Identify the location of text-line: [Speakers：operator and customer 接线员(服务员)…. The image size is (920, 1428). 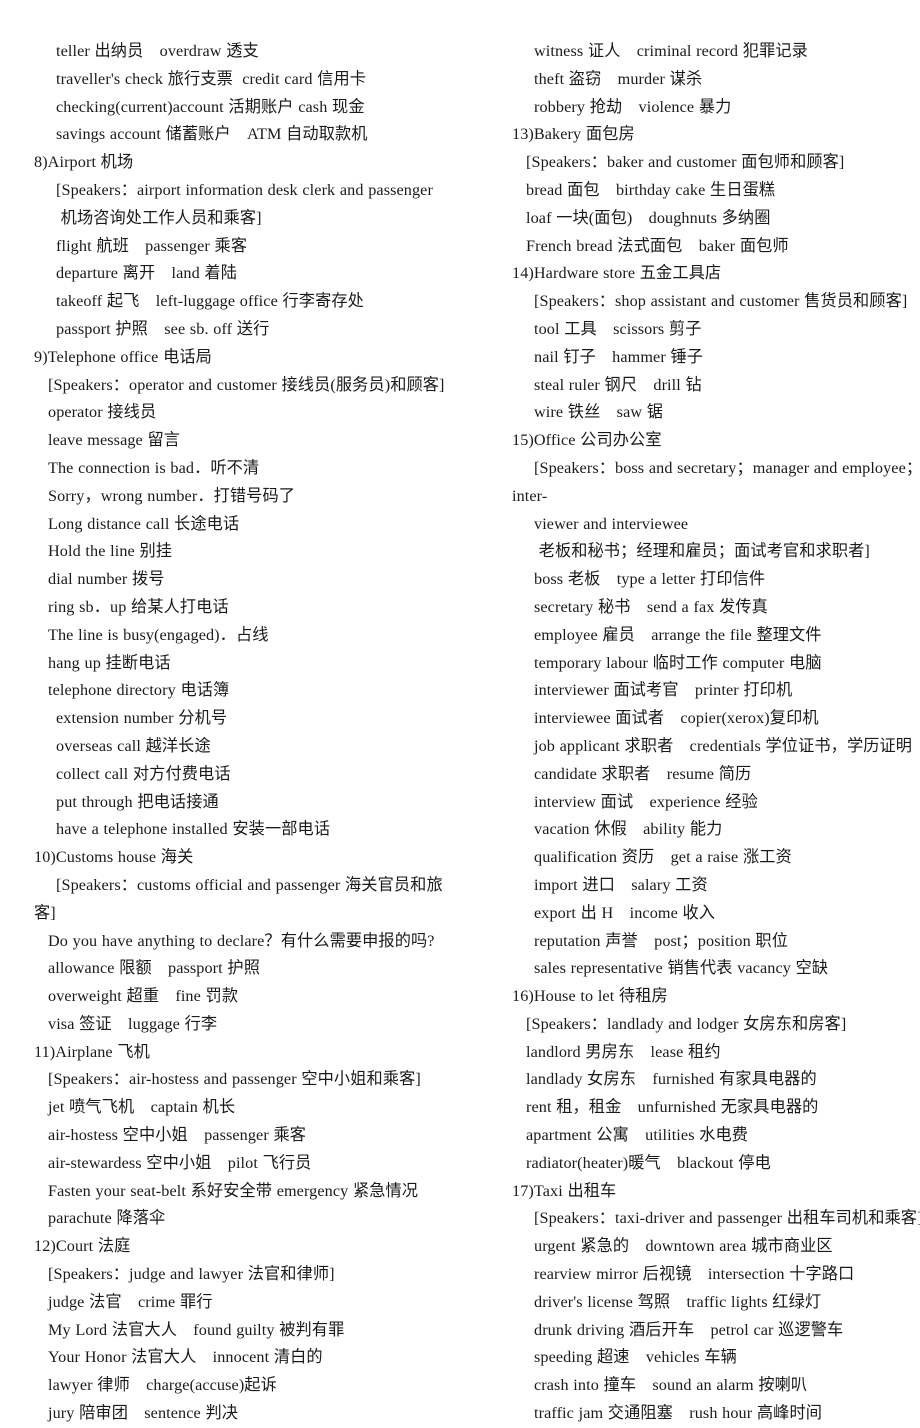
(246, 384).